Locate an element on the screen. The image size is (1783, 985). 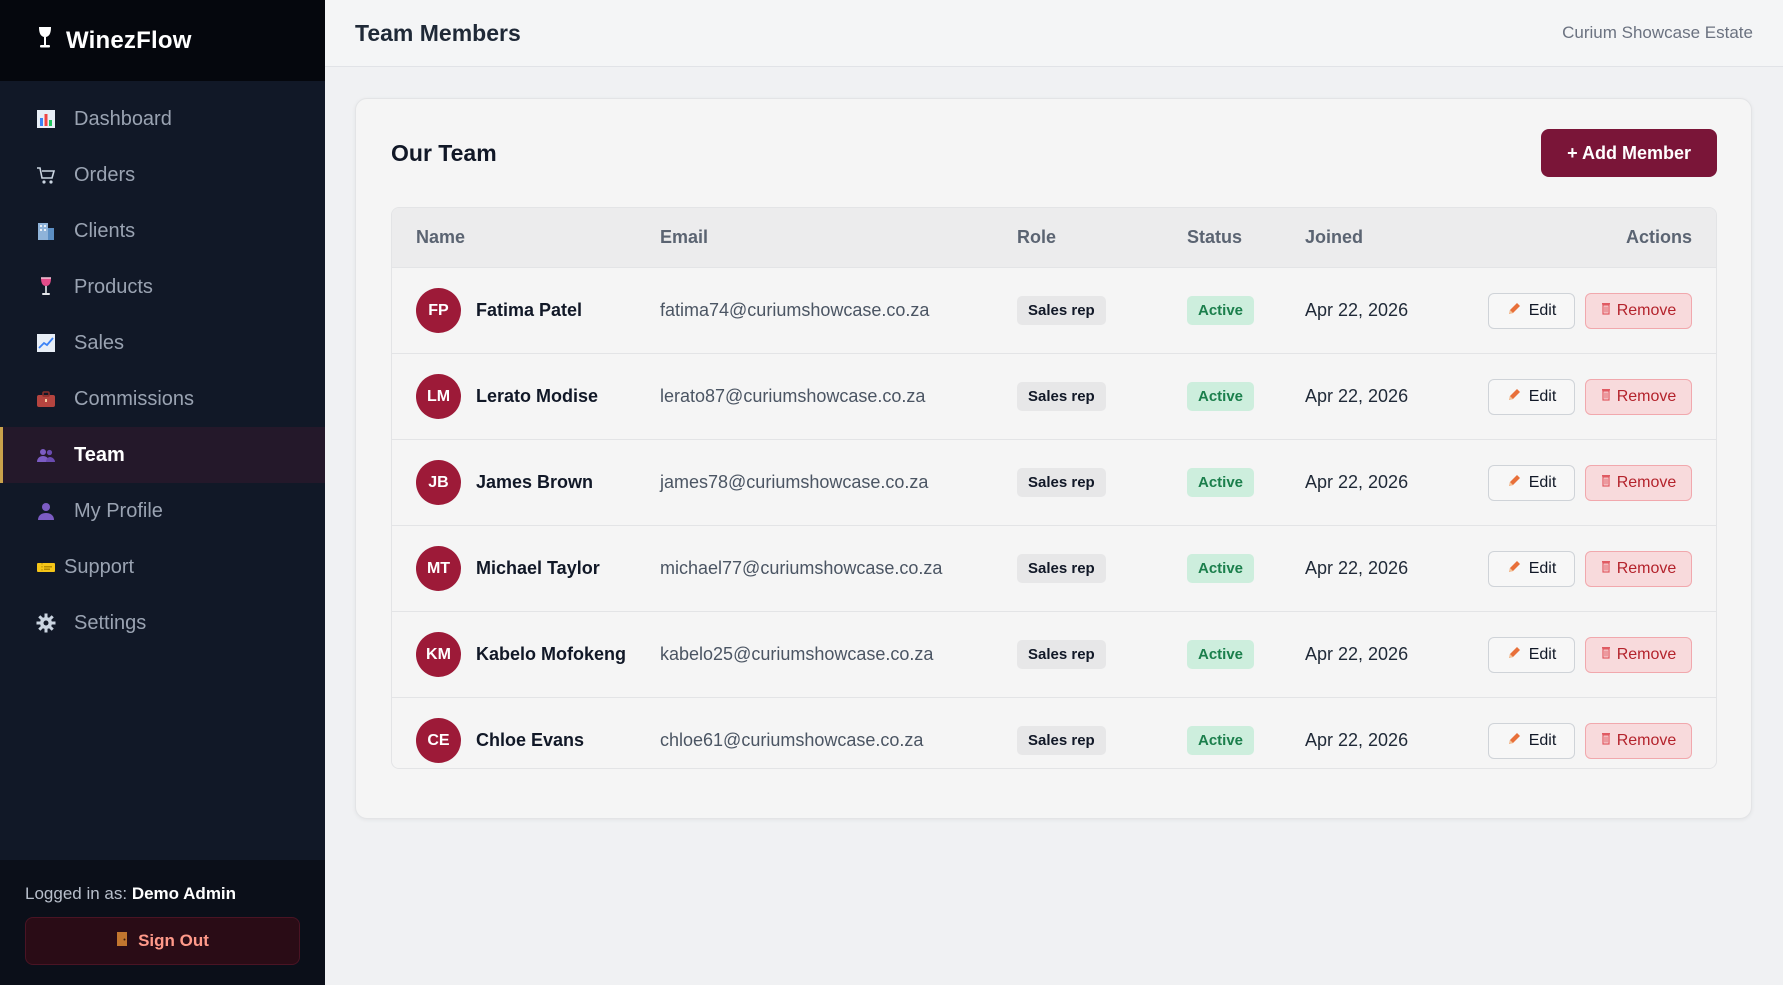
building-icon is located at coordinates (46, 231).